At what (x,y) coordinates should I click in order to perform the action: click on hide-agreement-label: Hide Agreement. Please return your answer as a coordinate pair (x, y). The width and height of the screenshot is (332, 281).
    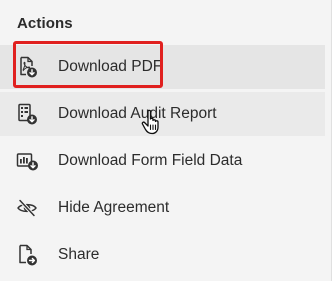
    Looking at the image, I should click on (114, 207).